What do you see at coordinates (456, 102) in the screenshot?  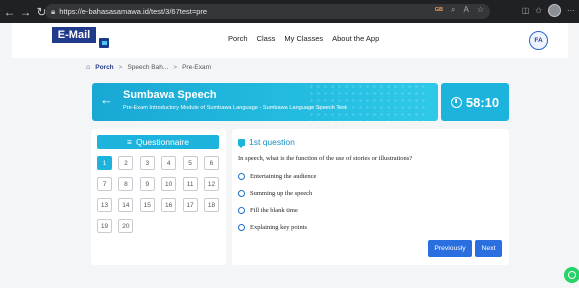 I see `clock-icon` at bounding box center [456, 102].